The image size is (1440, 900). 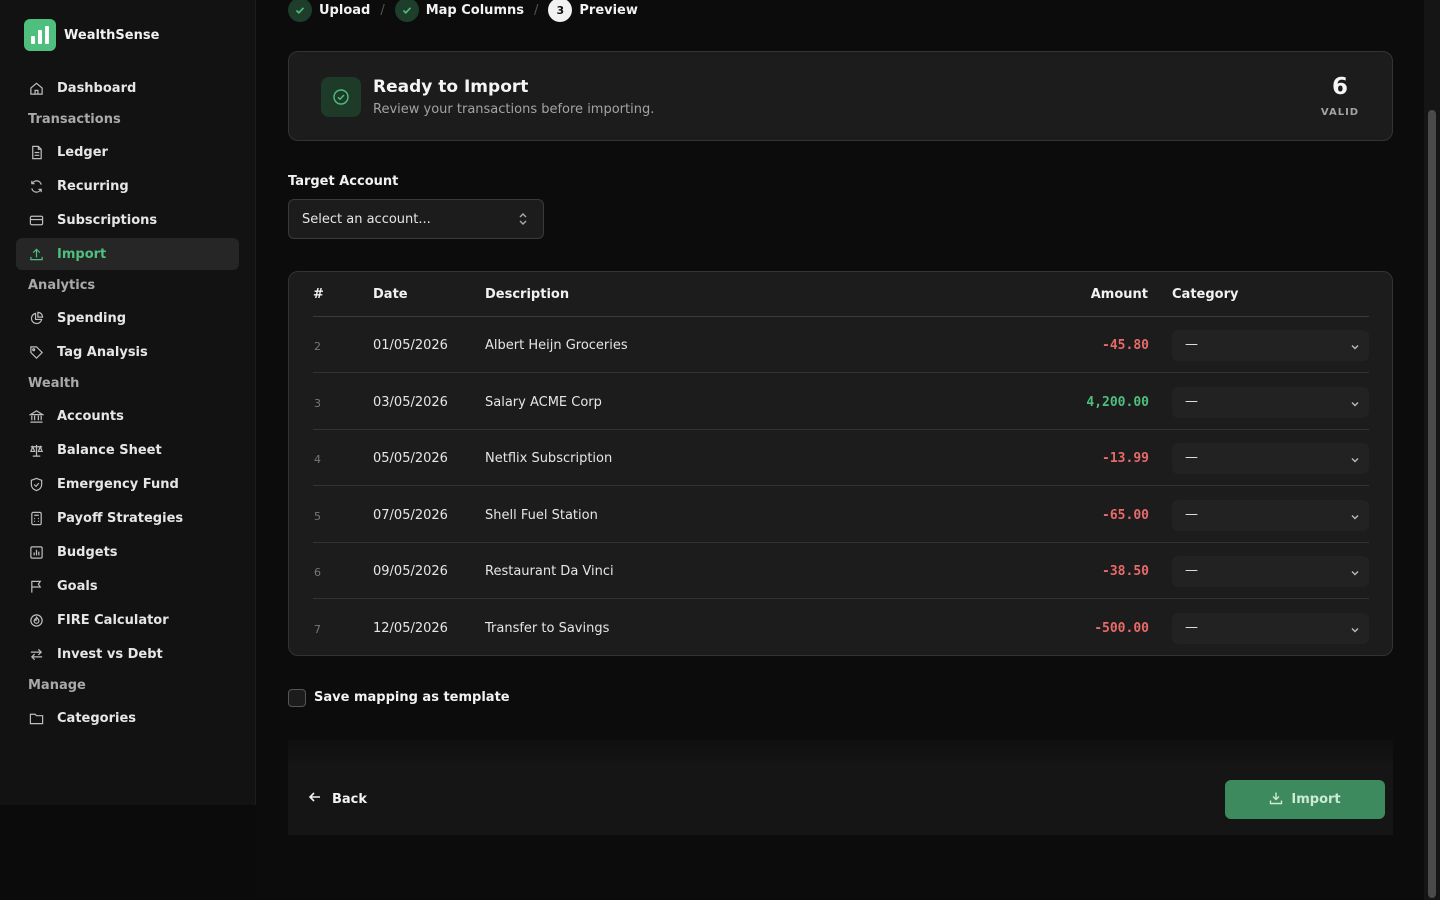 I want to click on home-icon, so click(x=36, y=88).